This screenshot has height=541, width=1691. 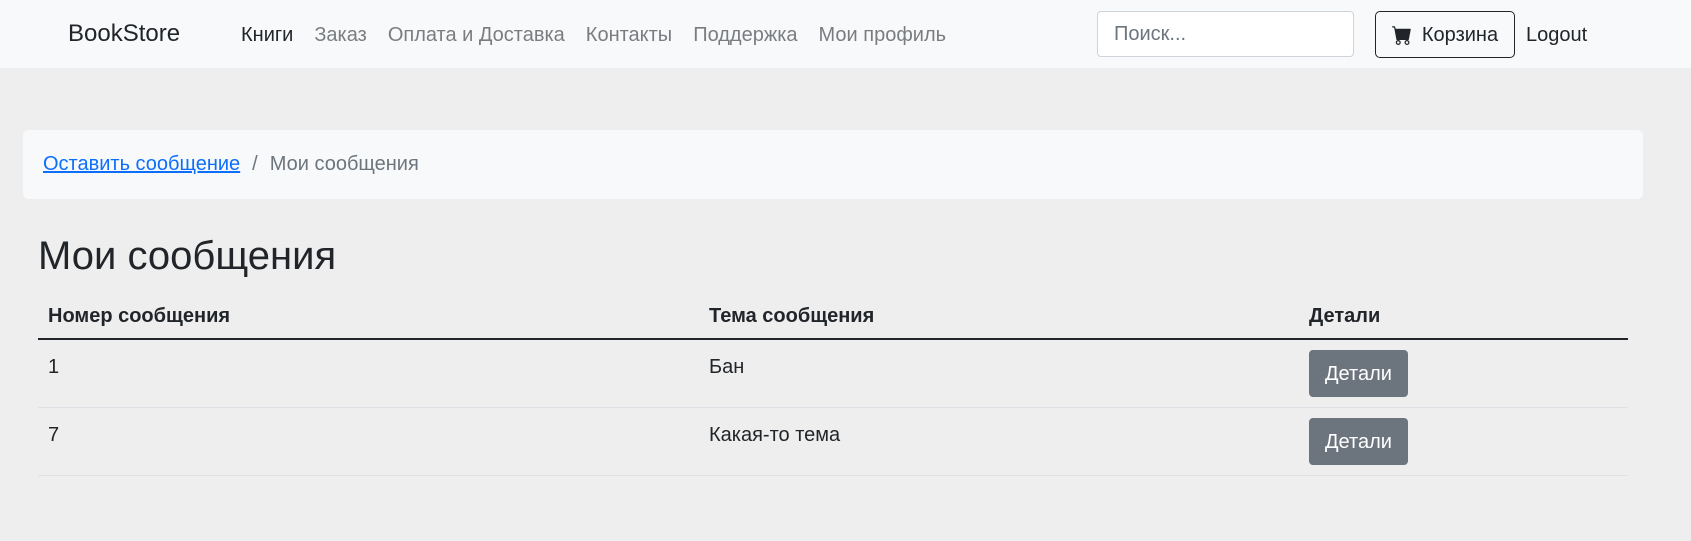 I want to click on breadcrumb: Оставить сообщение / Мои сообщения, so click(x=833, y=164).